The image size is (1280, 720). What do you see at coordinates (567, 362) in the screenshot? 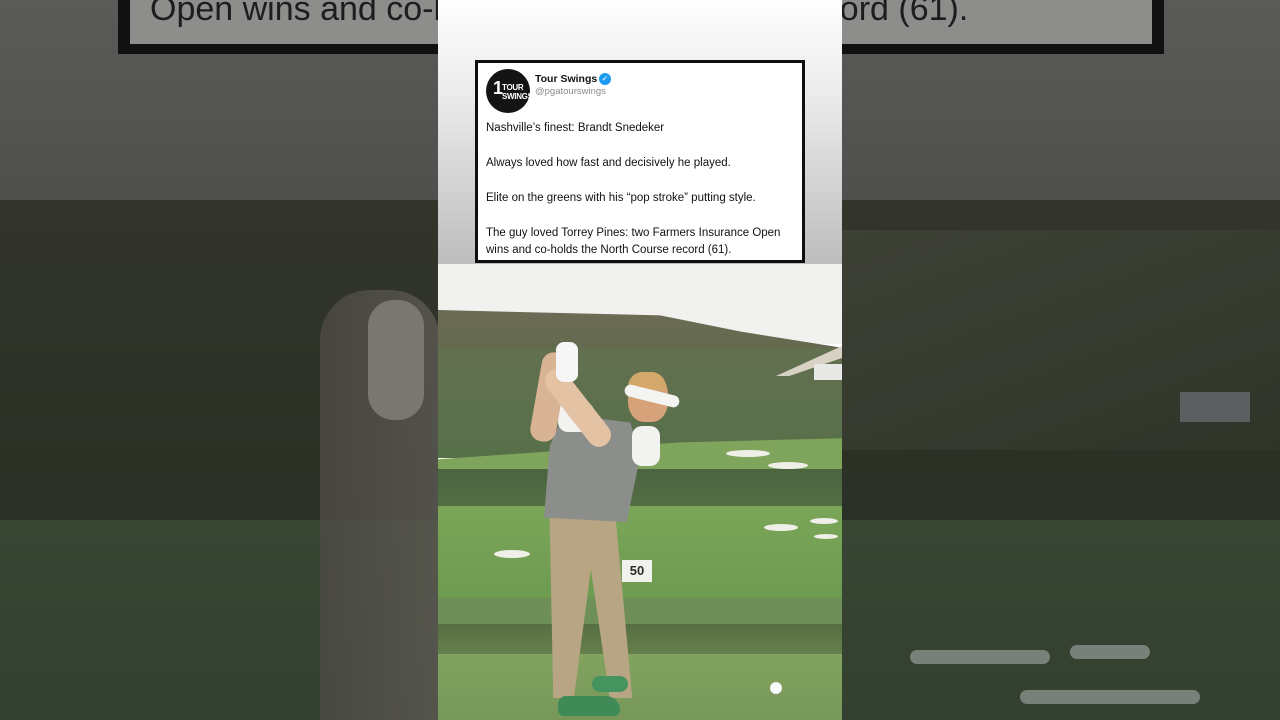
I see `golfer-gloves` at bounding box center [567, 362].